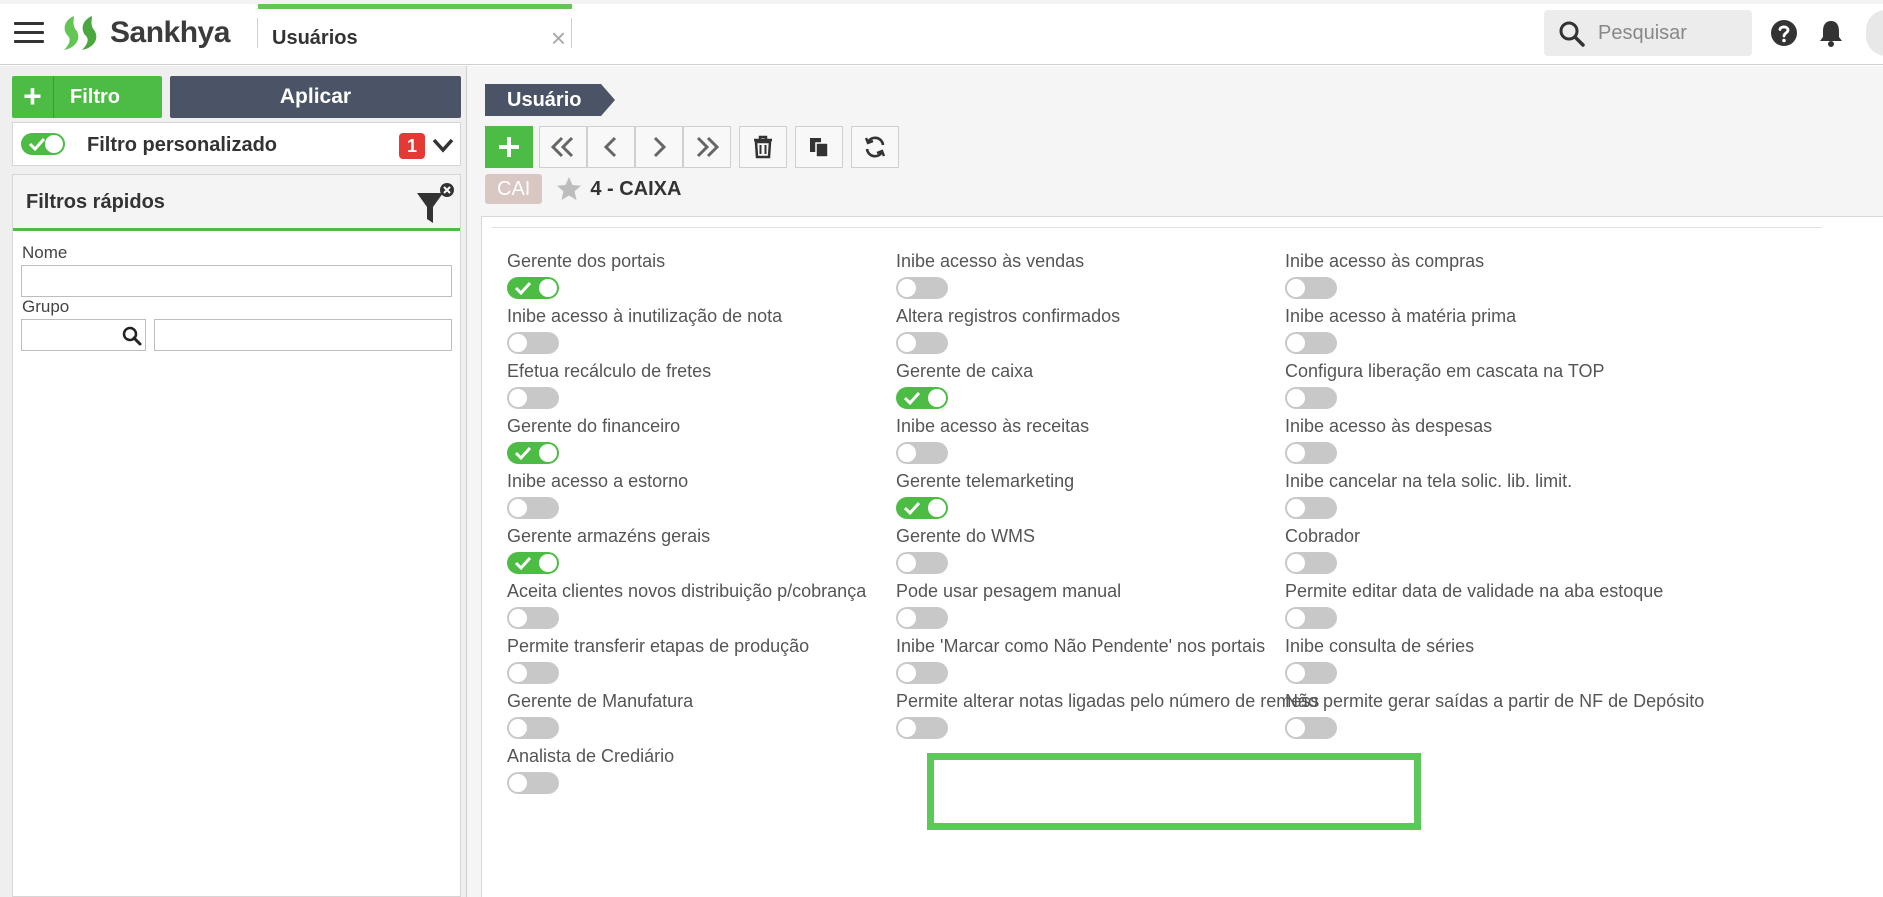 This screenshot has height=897, width=1883. I want to click on field-label: Pode usar pesagem manual, so click(1009, 591).